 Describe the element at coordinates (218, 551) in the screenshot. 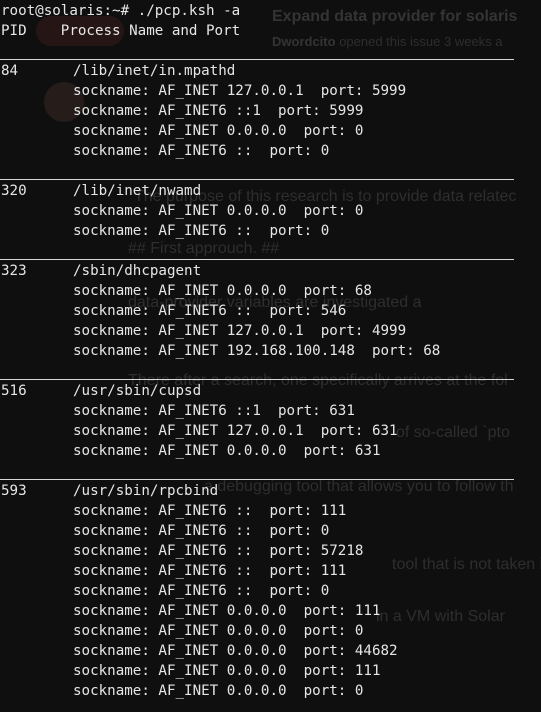

I see `socket-line: sockname: AF_INET6 :: port: 57218` at that location.